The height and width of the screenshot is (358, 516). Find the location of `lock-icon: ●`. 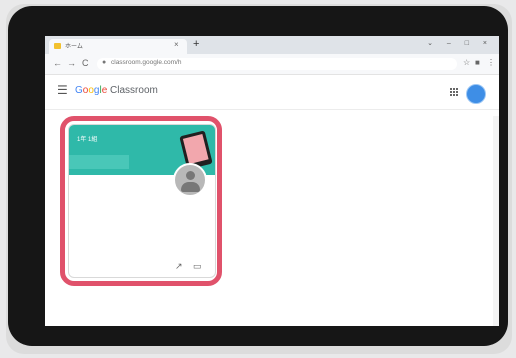

lock-icon: ● is located at coordinates (104, 62).